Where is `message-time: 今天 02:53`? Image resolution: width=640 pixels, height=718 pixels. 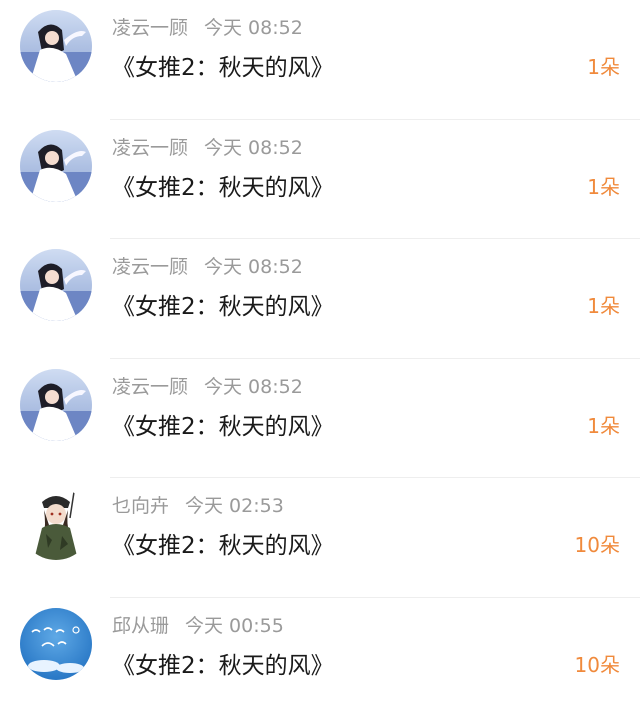 message-time: 今天 02:53 is located at coordinates (234, 506).